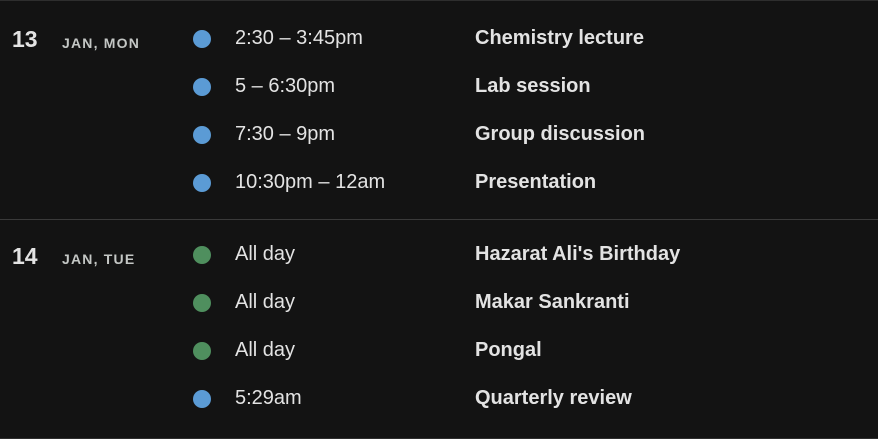 This screenshot has width=878, height=439. Describe the element at coordinates (439, 399) in the screenshot. I see `event-item: 5:29am Quarterly review` at that location.